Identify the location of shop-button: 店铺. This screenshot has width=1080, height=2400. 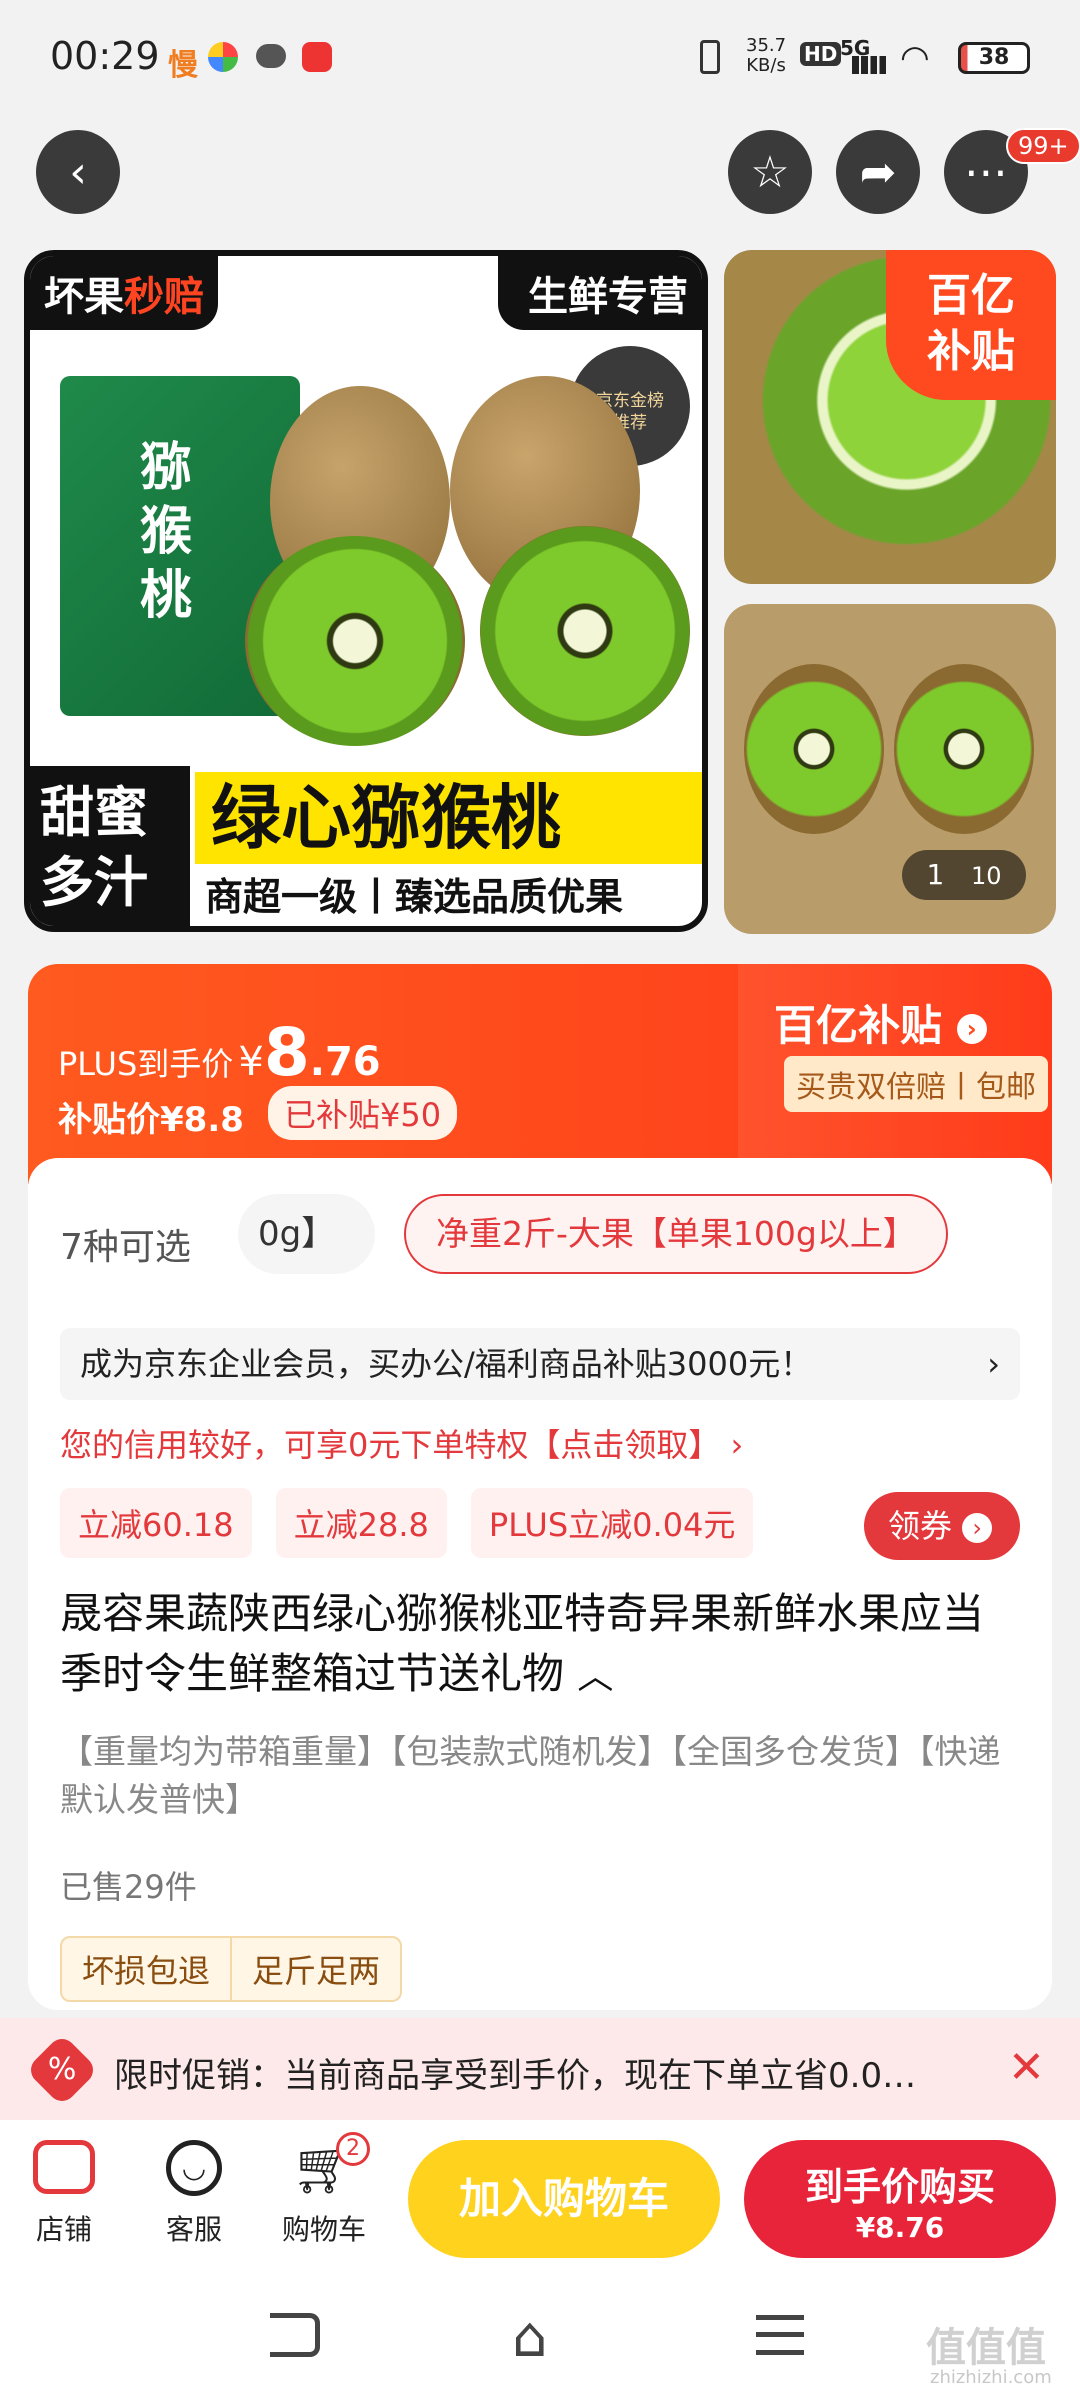
(64, 2194).